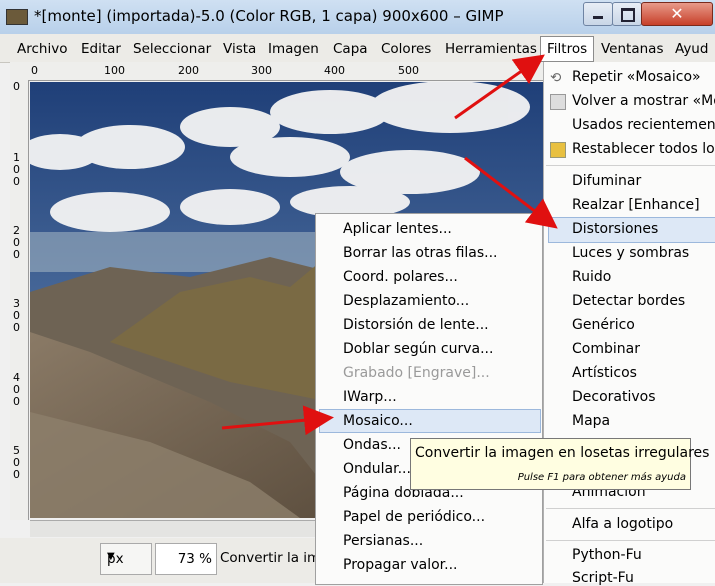 The image size is (715, 586). Describe the element at coordinates (511, 192) in the screenshot. I see `arrow-to-distorsiones` at that location.